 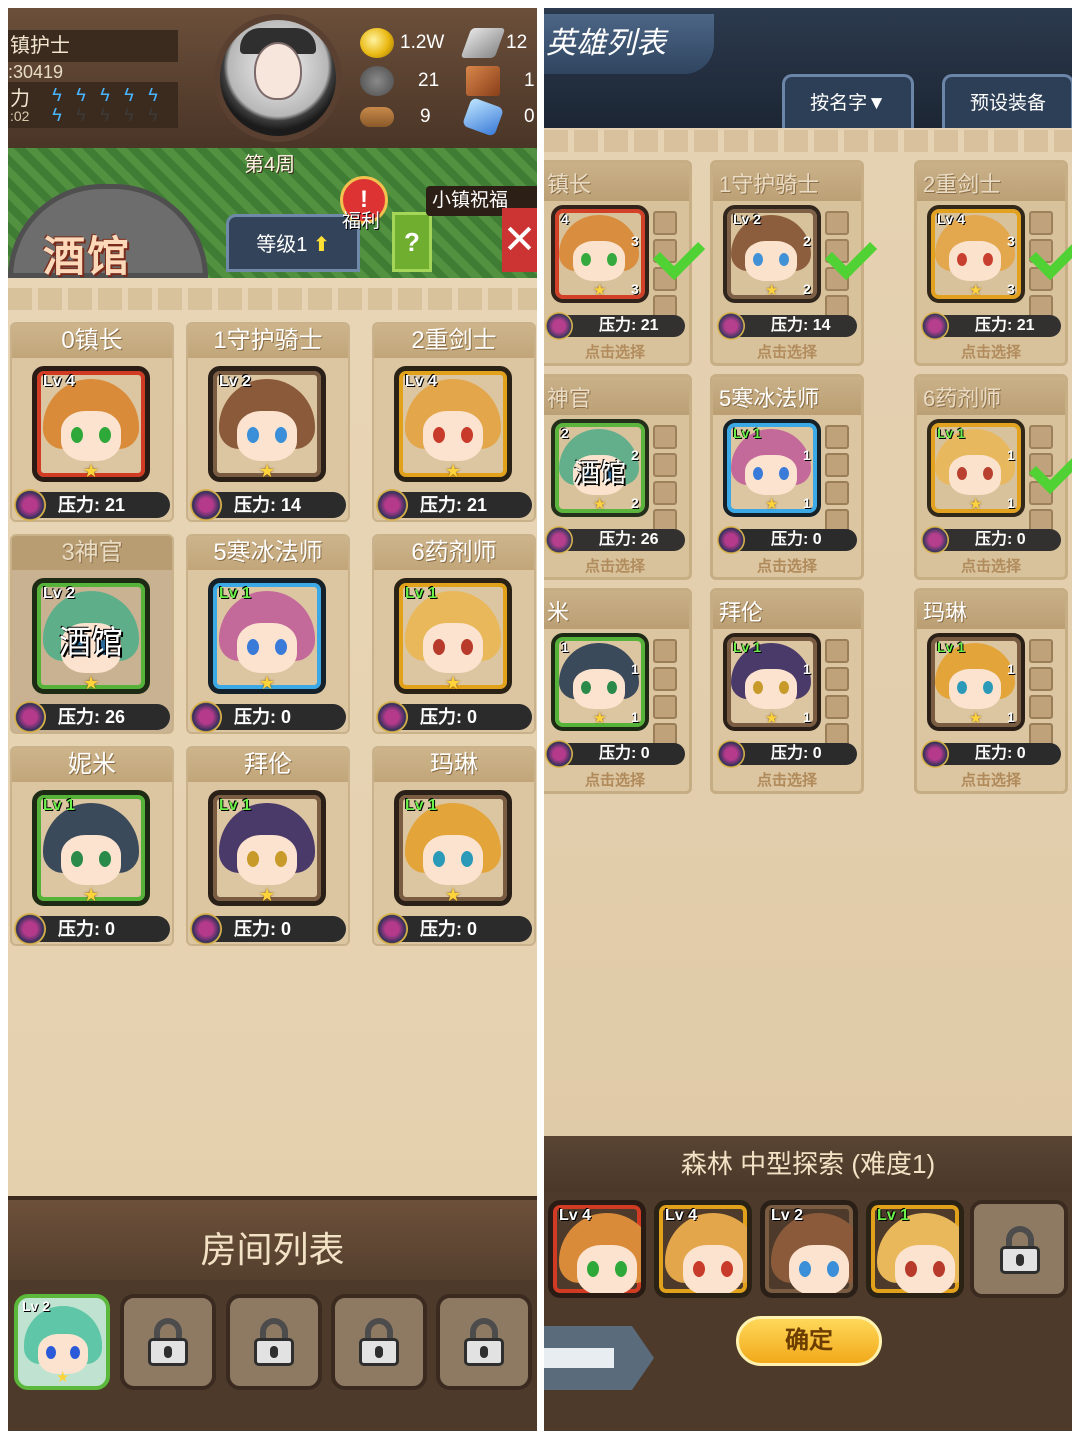 I want to click on hero-card: 玛琳 Lv 1 ★ 压力: 0, so click(x=454, y=846).